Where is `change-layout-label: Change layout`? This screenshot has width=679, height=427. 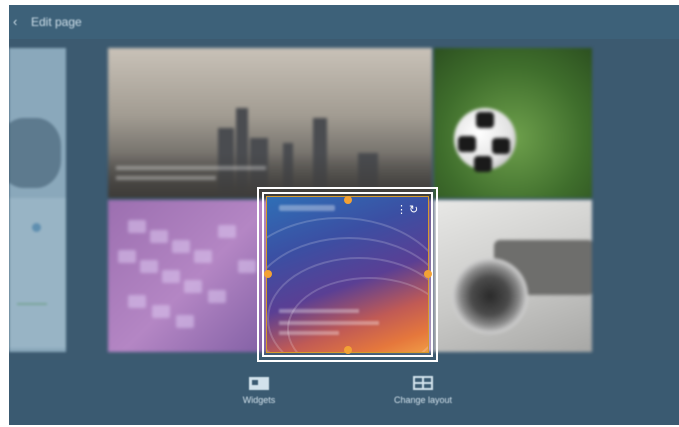
change-layout-label: Change layout is located at coordinates (423, 400).